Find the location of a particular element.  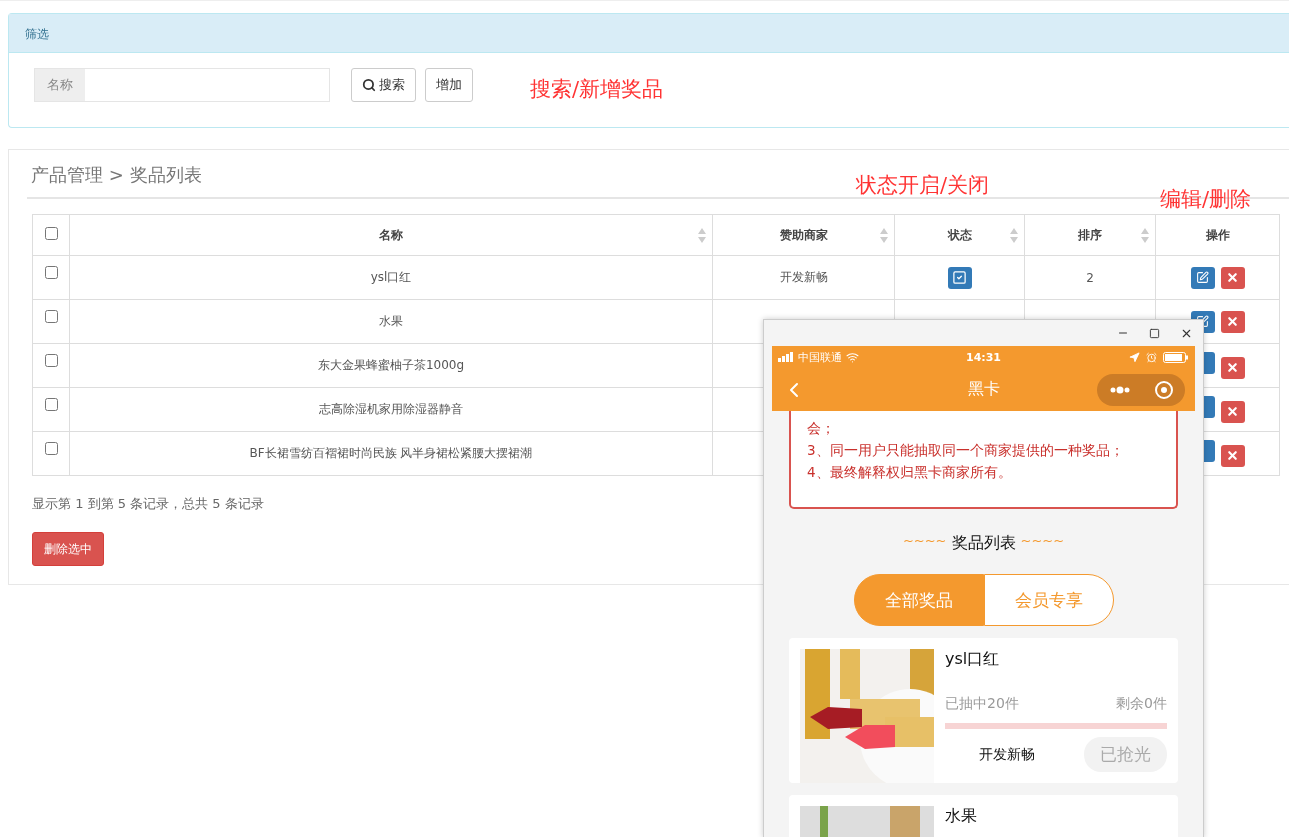

rule-text: 会； is located at coordinates (821, 428).